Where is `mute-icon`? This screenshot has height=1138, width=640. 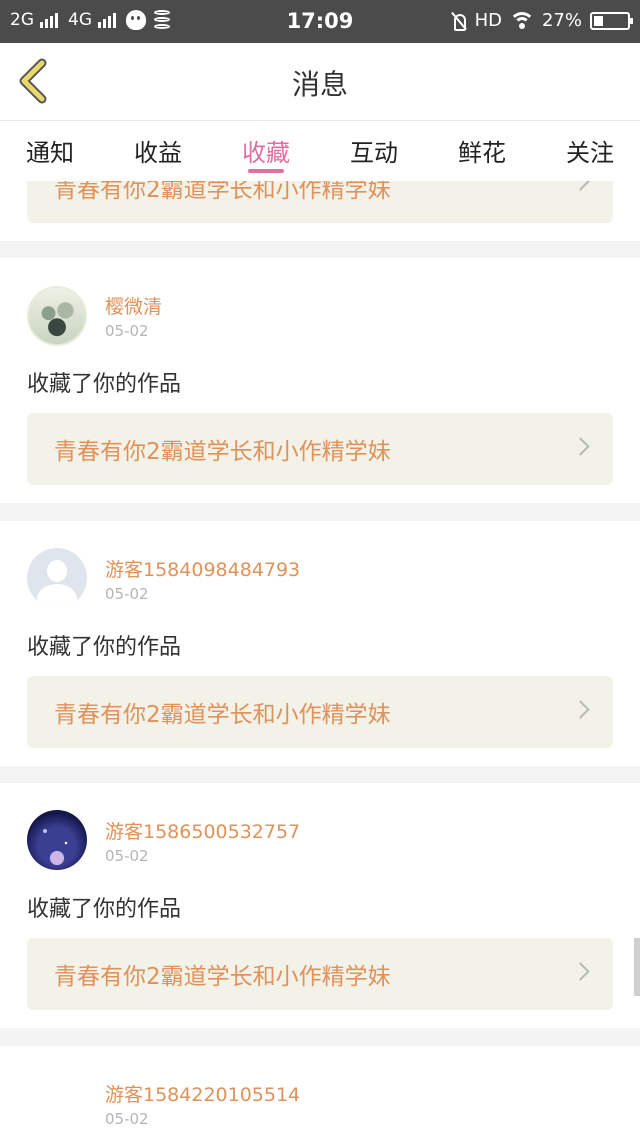 mute-icon is located at coordinates (459, 21).